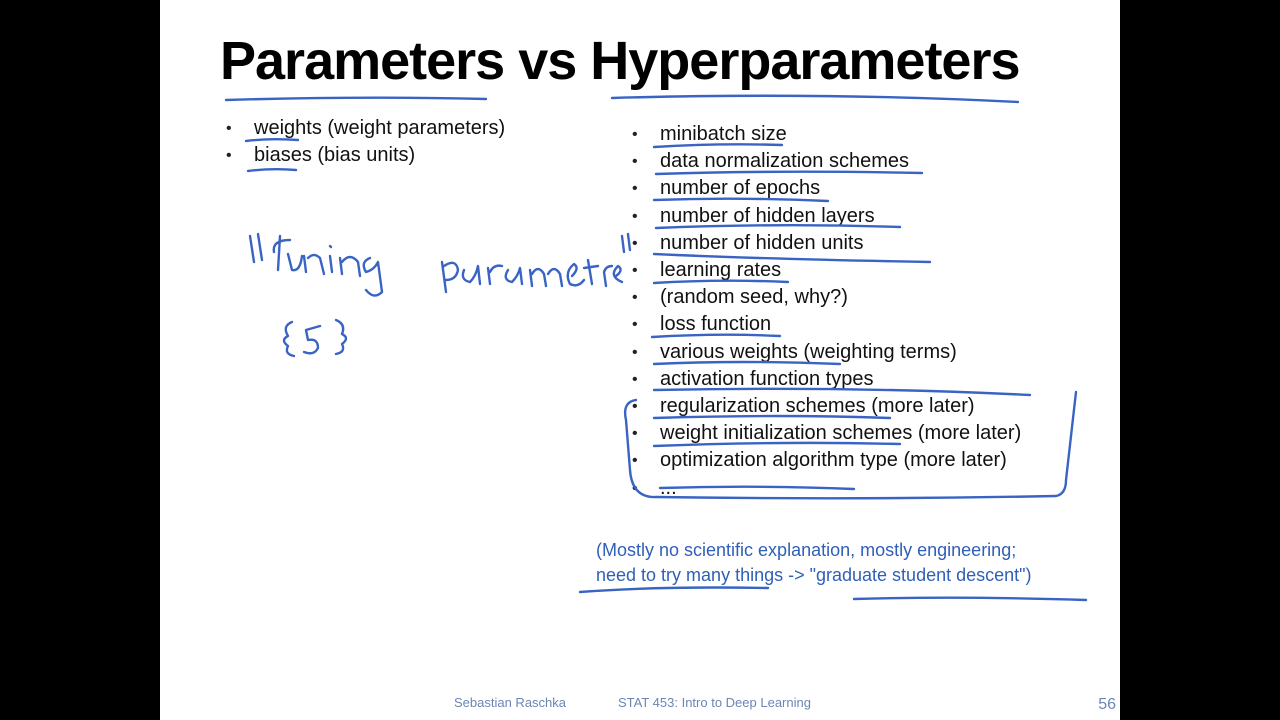 Image resolution: width=1280 pixels, height=720 pixels. I want to click on hyperparameter-item: minibatch size, so click(823, 134).